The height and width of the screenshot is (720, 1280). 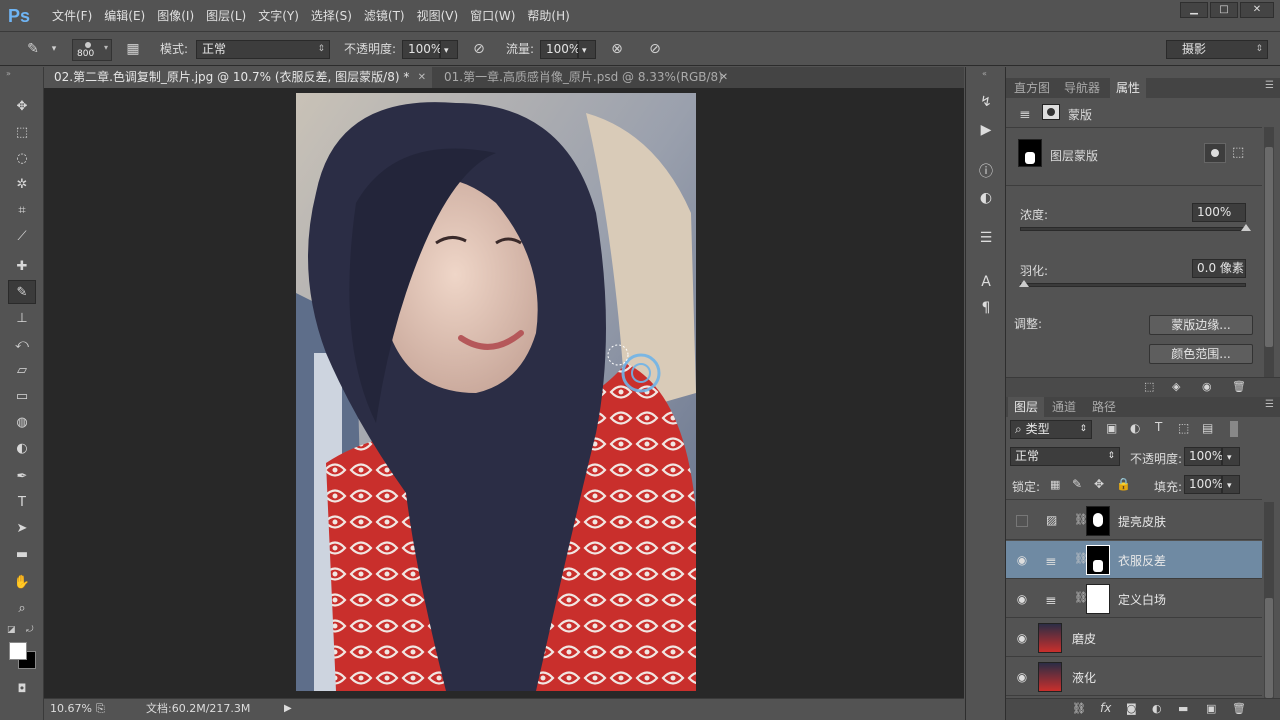 I want to click on clone-stamp-tool-icon: ⊥, so click(x=22, y=319).